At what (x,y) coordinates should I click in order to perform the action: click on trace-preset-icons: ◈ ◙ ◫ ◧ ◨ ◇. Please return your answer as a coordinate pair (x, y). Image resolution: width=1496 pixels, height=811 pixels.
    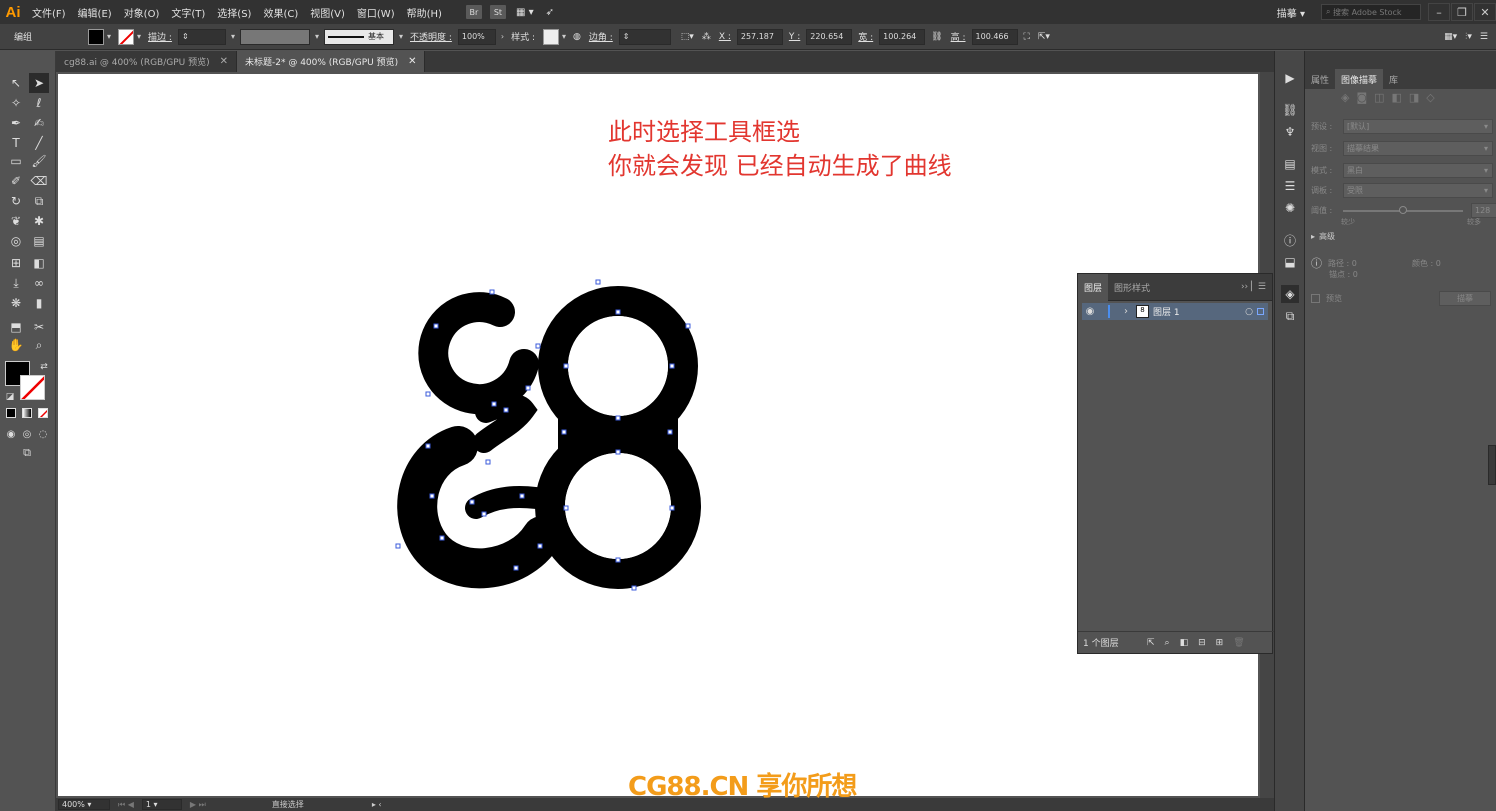
    Looking at the image, I should click on (1388, 97).